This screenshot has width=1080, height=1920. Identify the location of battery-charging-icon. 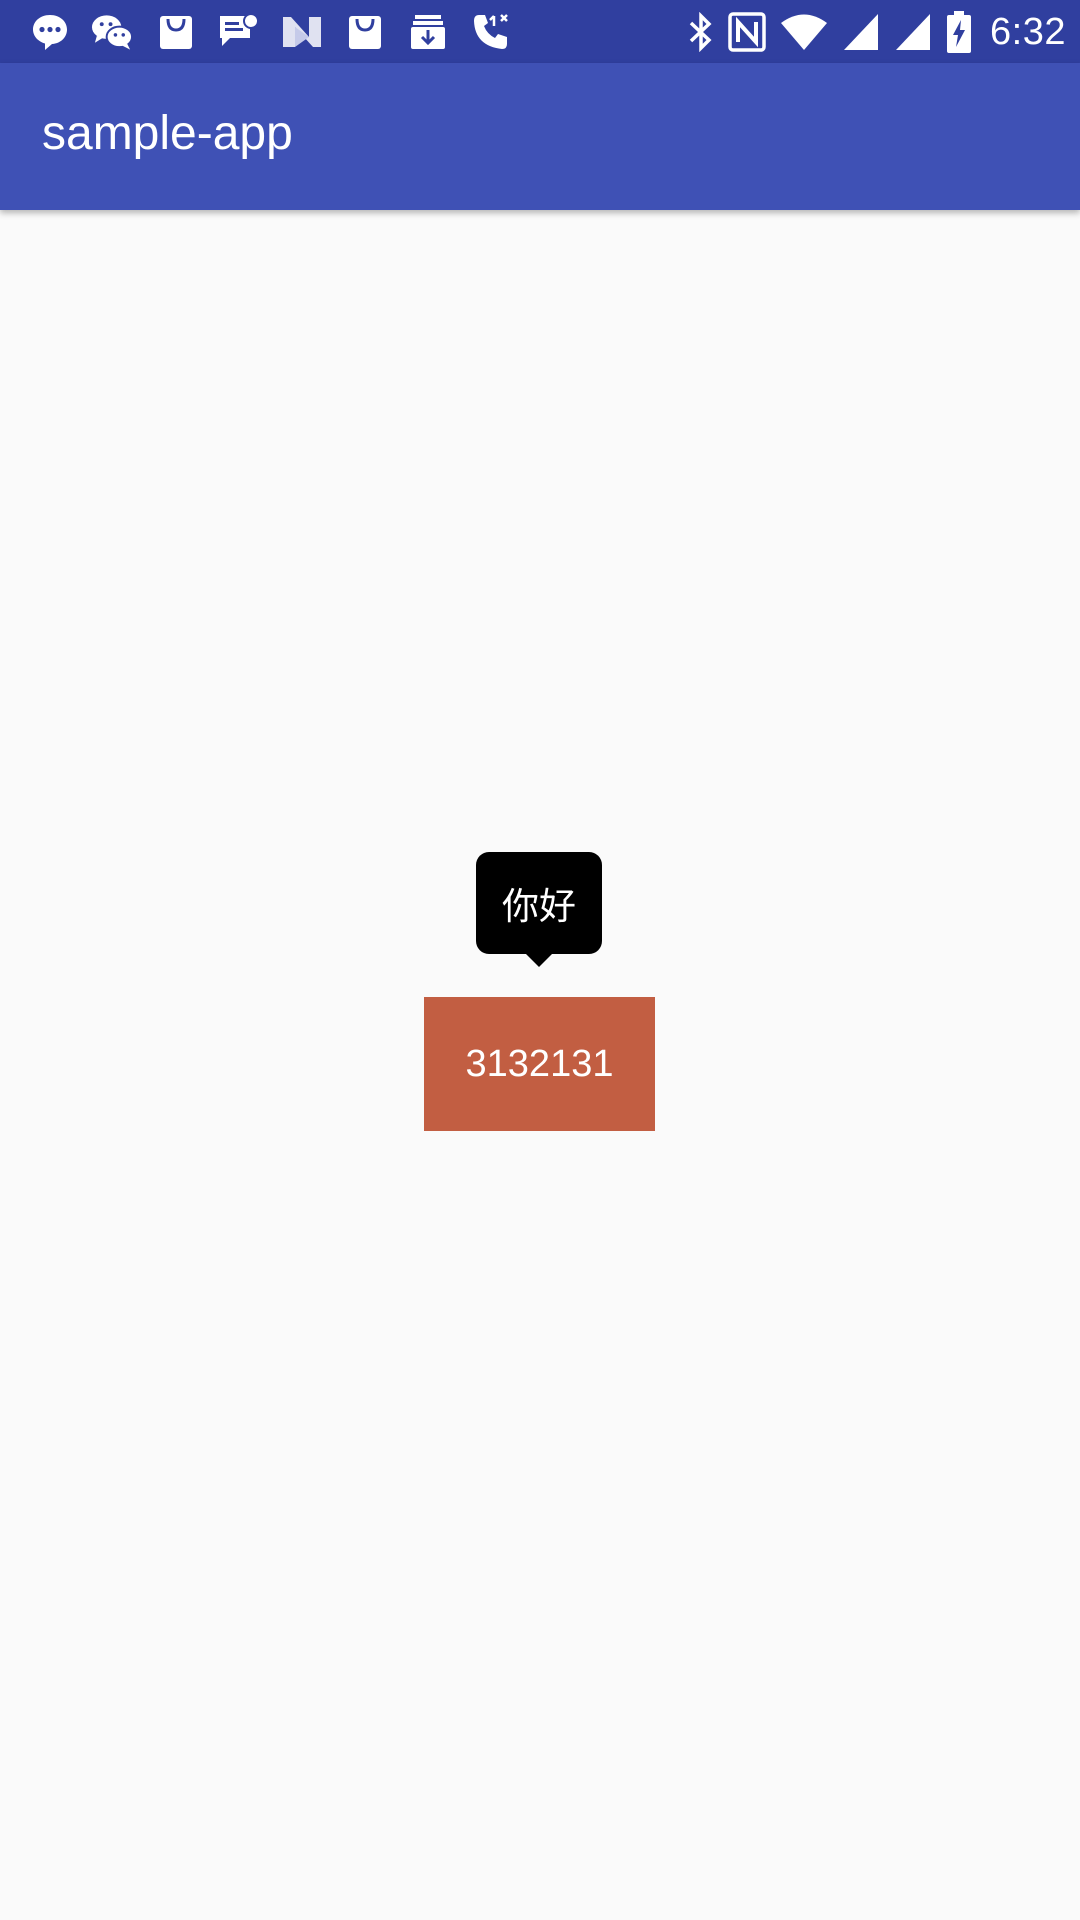
(959, 32).